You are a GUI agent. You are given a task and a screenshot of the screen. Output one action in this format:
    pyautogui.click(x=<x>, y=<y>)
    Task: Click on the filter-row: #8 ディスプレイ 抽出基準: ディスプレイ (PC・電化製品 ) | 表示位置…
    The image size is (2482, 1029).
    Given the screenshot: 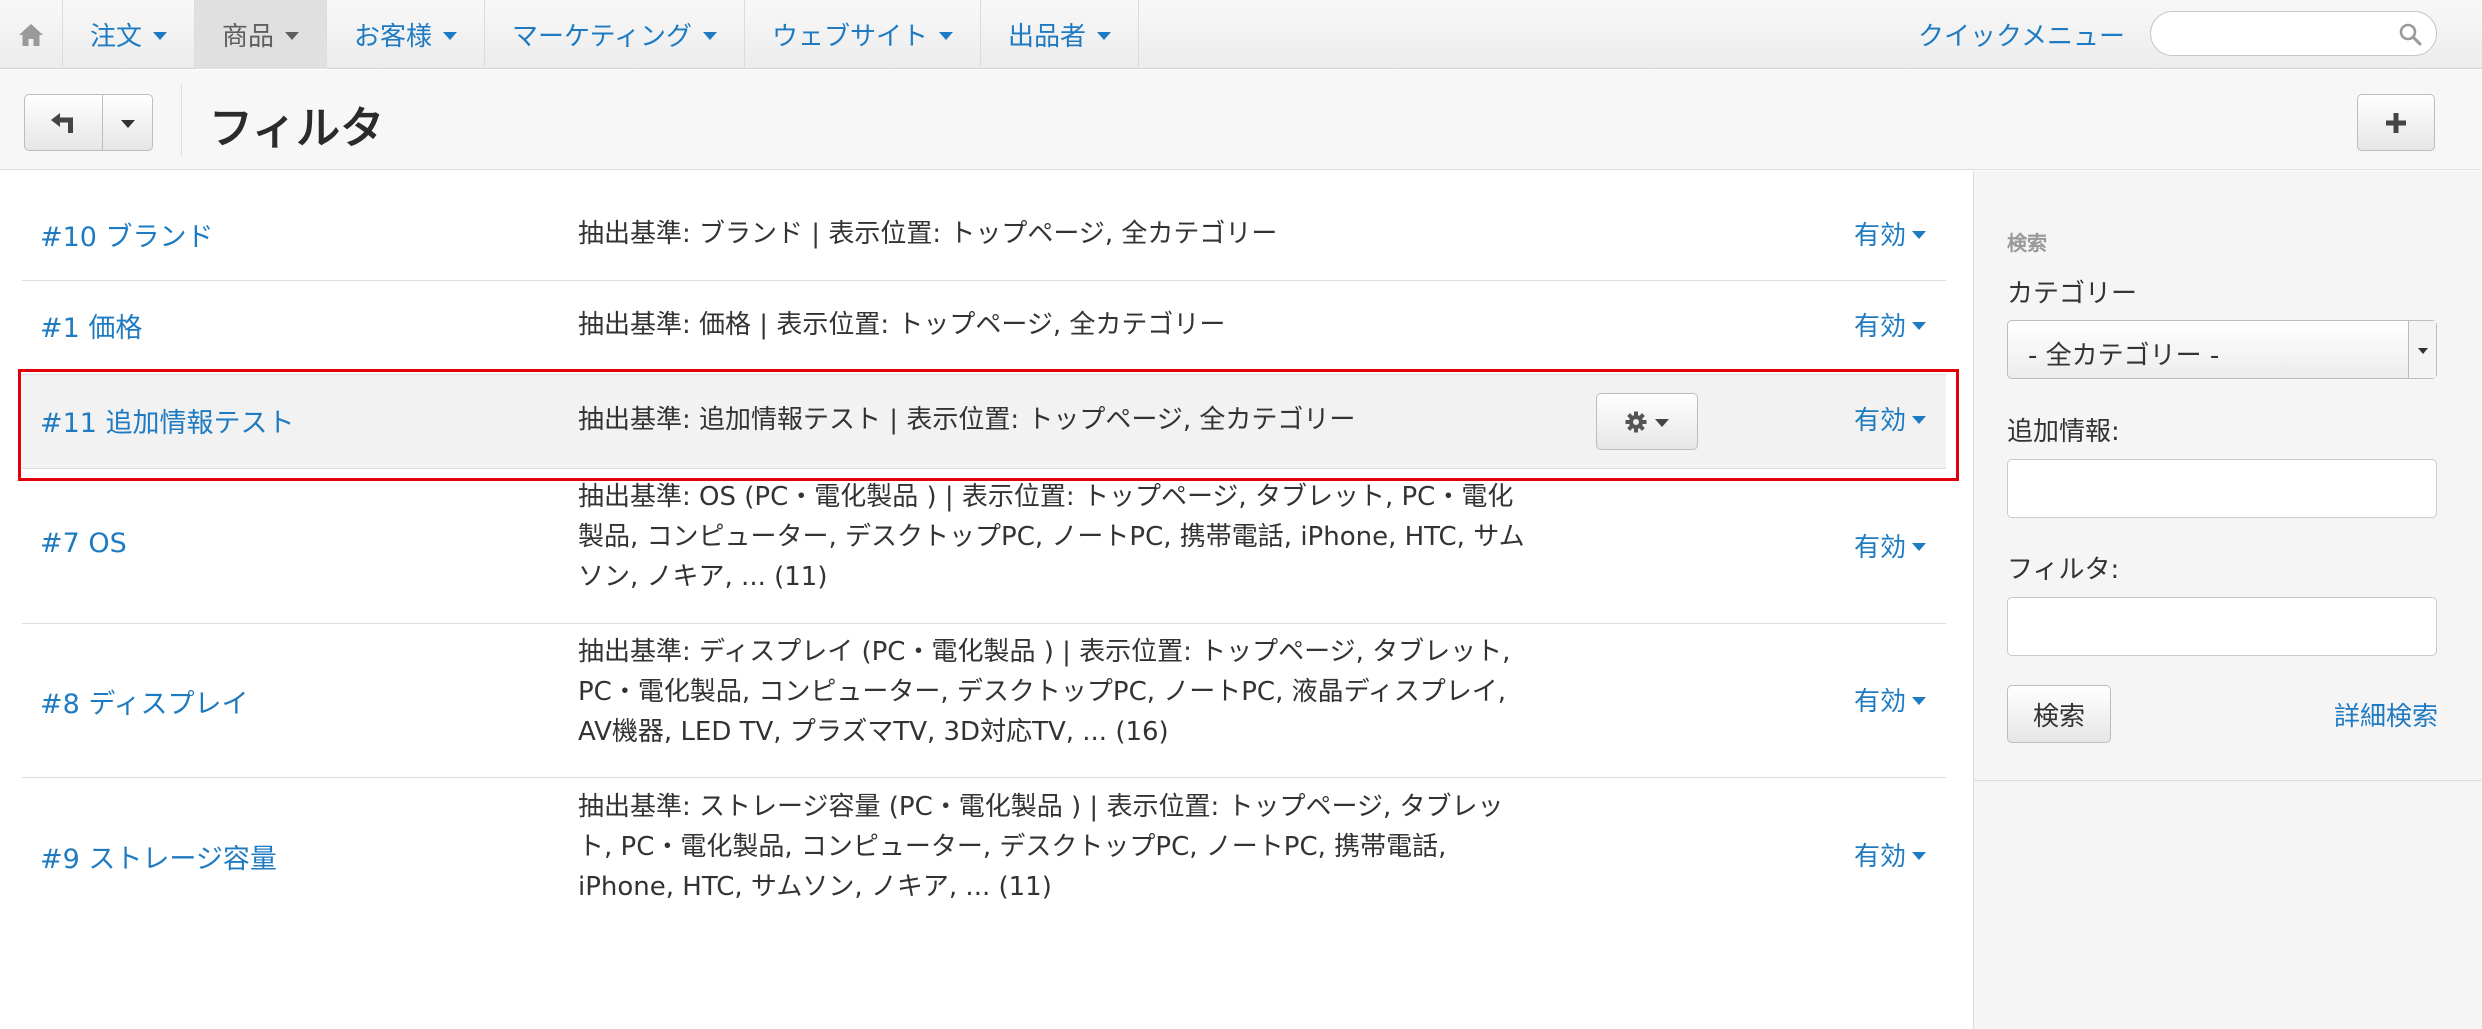 What is the action you would take?
    pyautogui.click(x=984, y=701)
    